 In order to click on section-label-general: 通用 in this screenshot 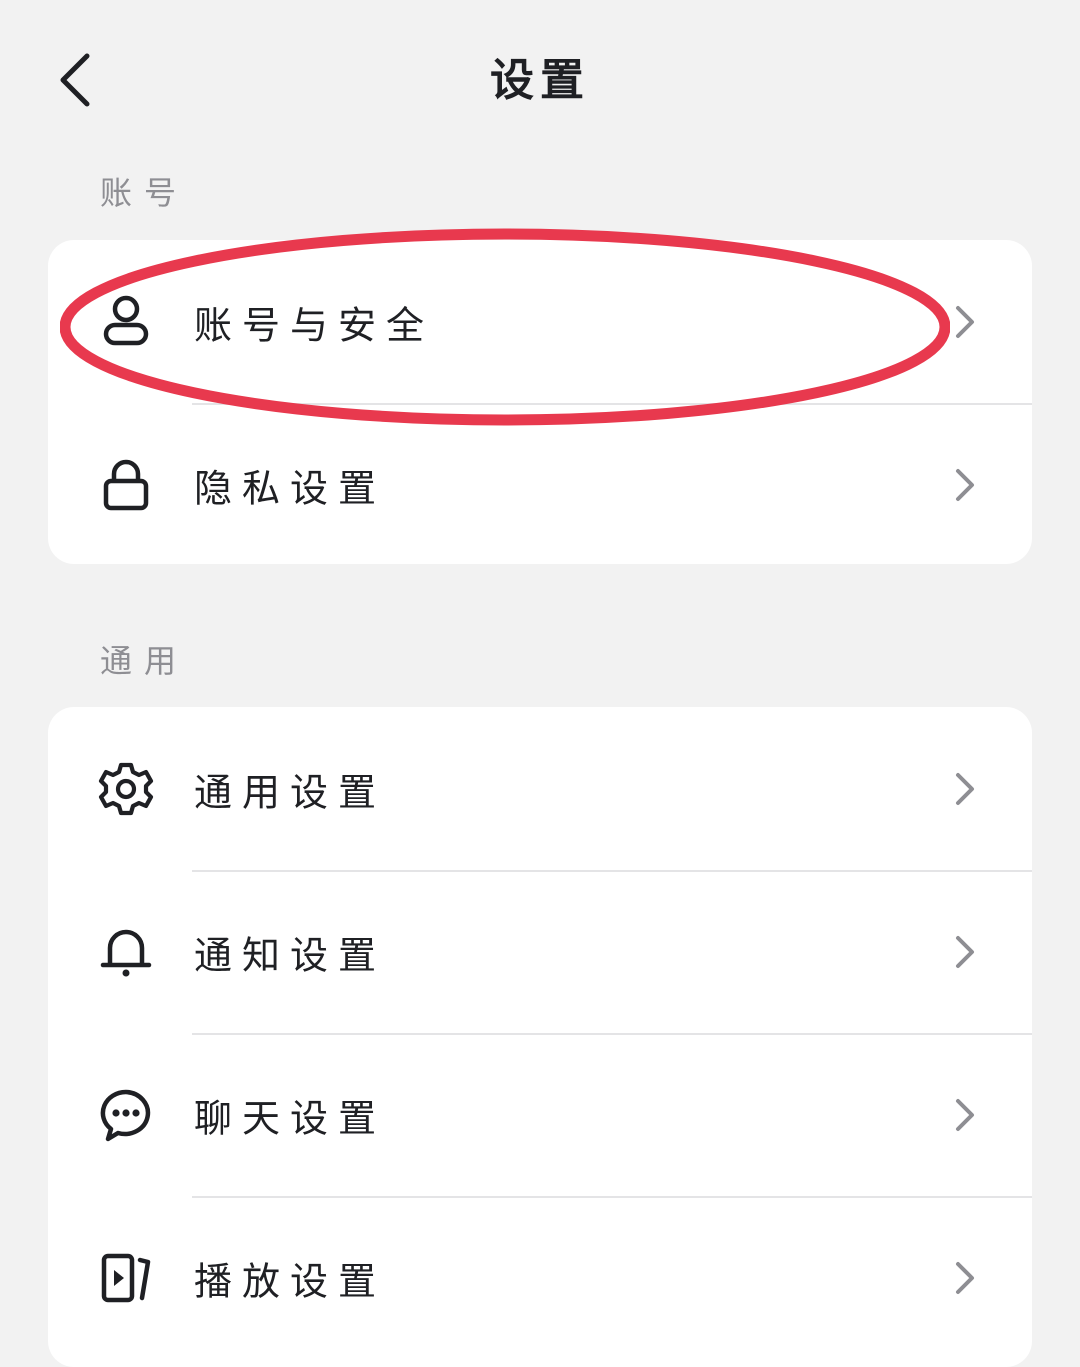, I will do `click(144, 661)`.